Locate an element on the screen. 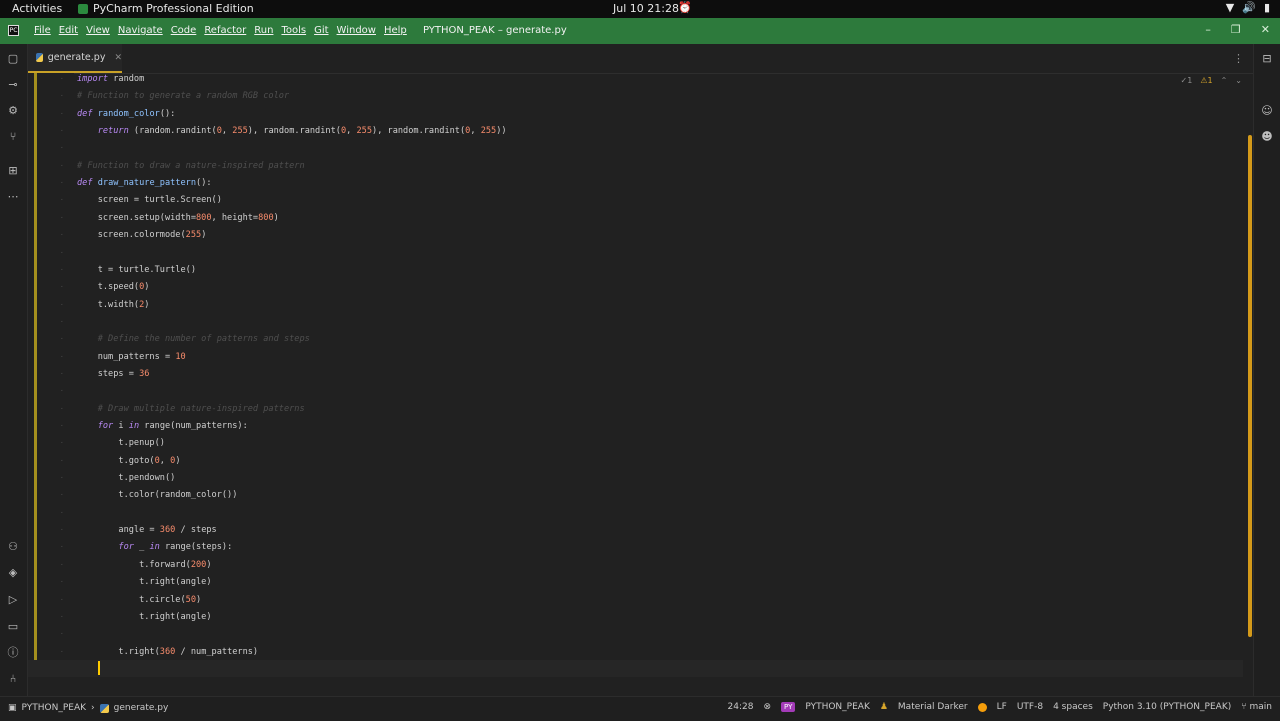  code-line: # Draw multiple nature-inspired patterns is located at coordinates (191, 409).